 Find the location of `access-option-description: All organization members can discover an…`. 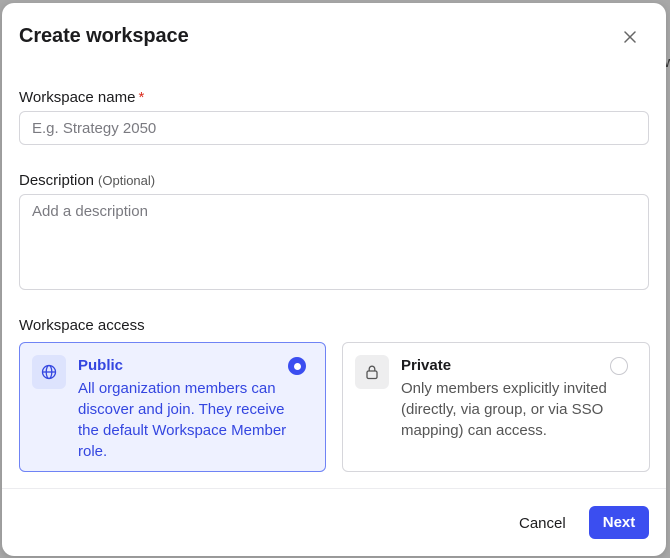

access-option-description: All organization members can discover an… is located at coordinates (182, 420).